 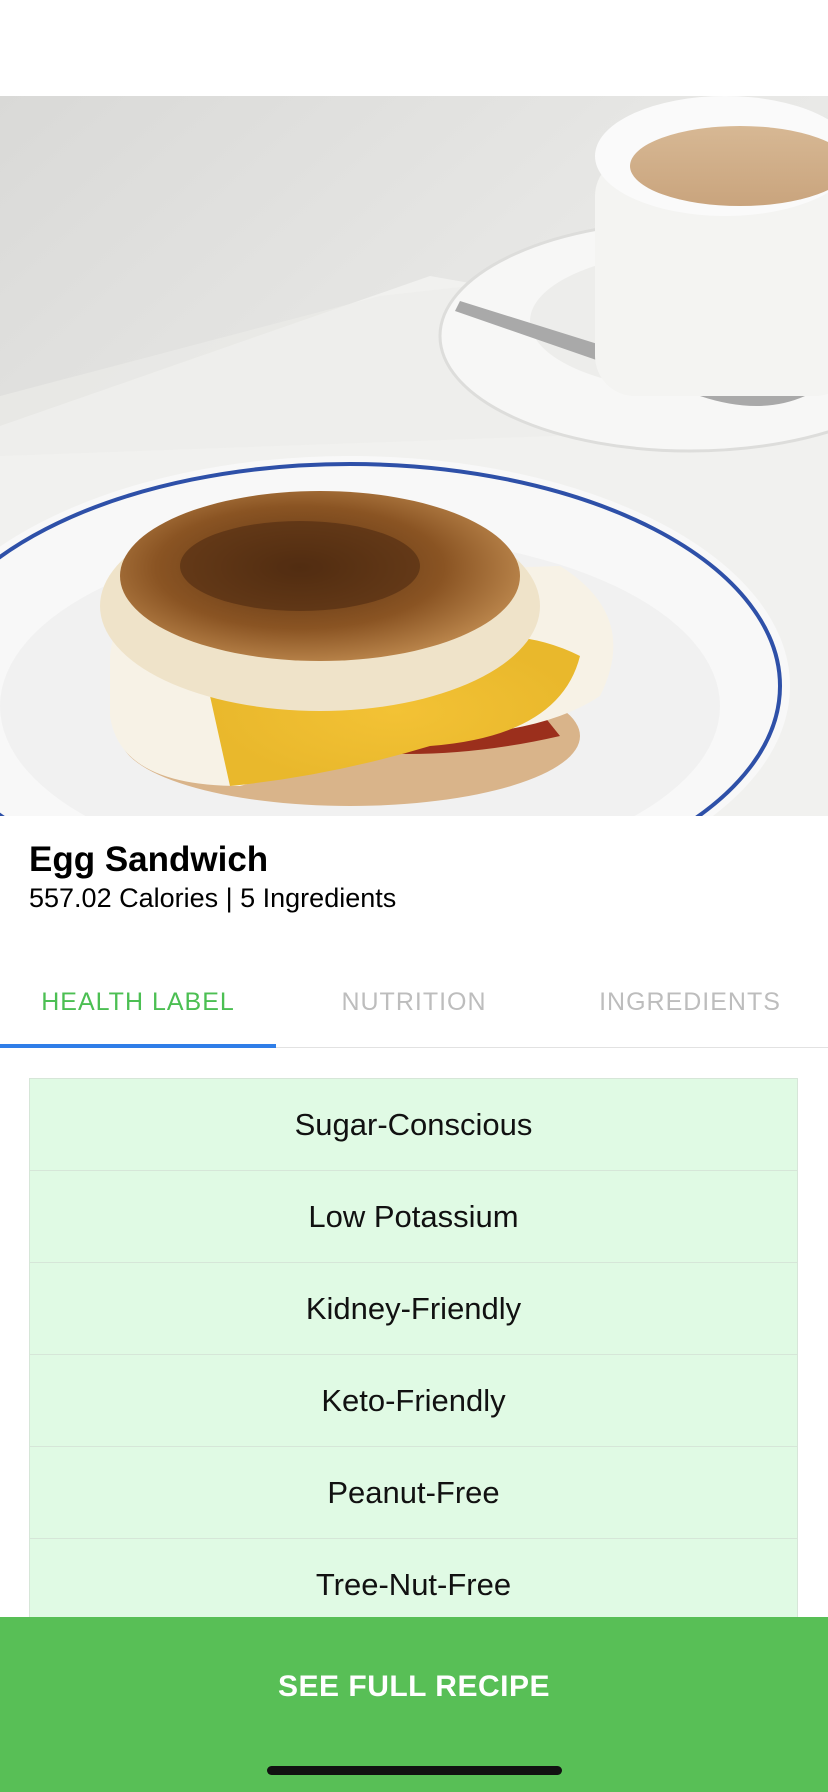 I want to click on recipe-title: Egg Sandwich, so click(x=149, y=859).